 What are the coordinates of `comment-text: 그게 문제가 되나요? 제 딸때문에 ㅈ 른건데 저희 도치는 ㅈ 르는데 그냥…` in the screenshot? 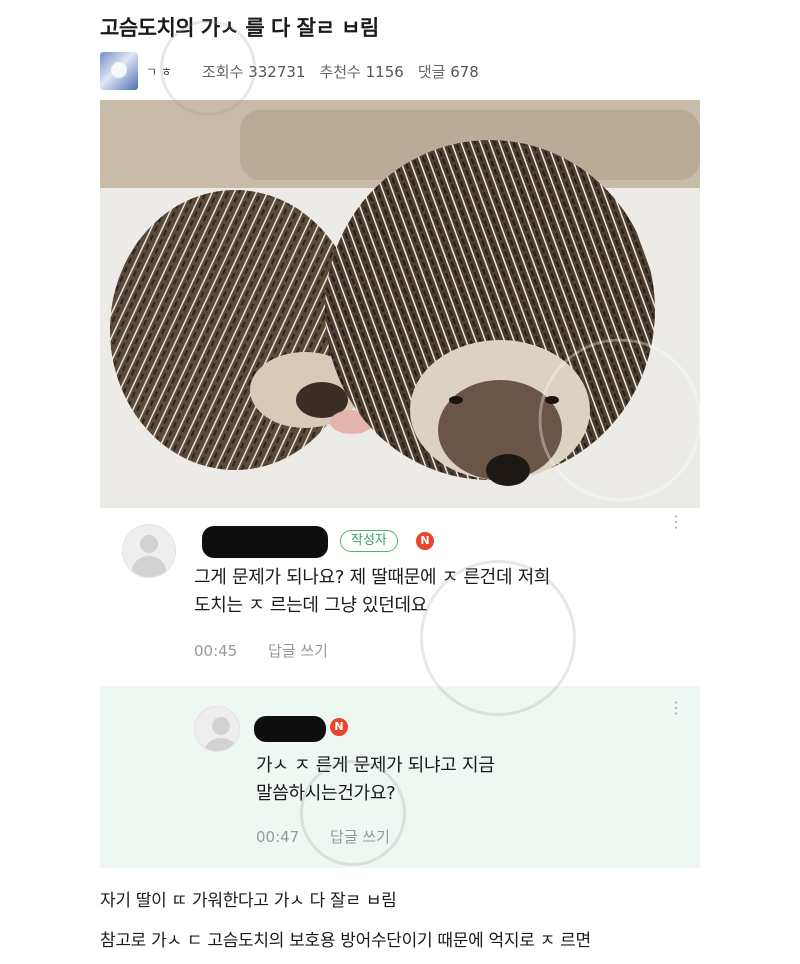 It's located at (372, 592).